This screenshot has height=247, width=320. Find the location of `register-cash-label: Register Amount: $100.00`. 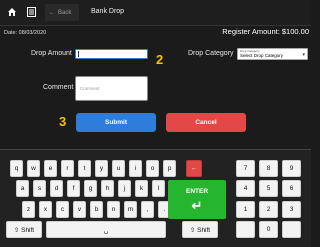

register-cash-label: Register Amount: $100.00 is located at coordinates (265, 31).